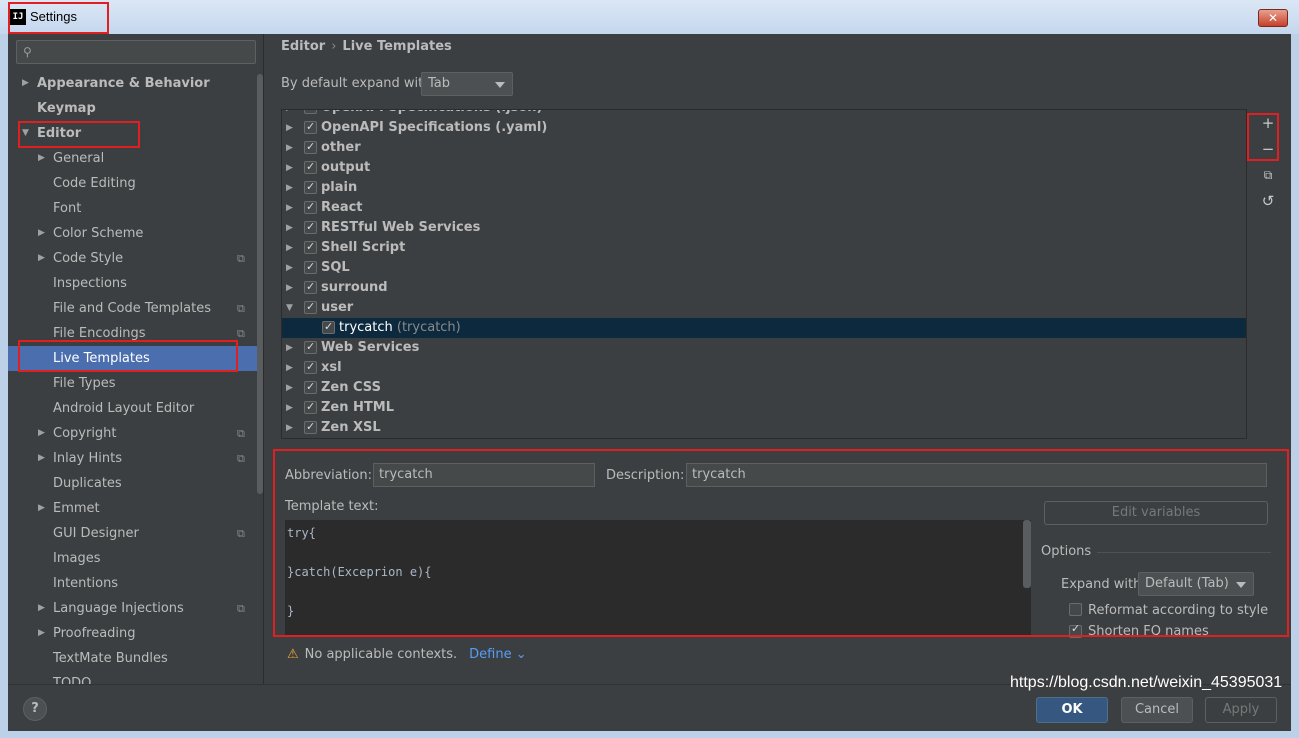  I want to click on breadcrumb-editor: Editor, so click(303, 46).